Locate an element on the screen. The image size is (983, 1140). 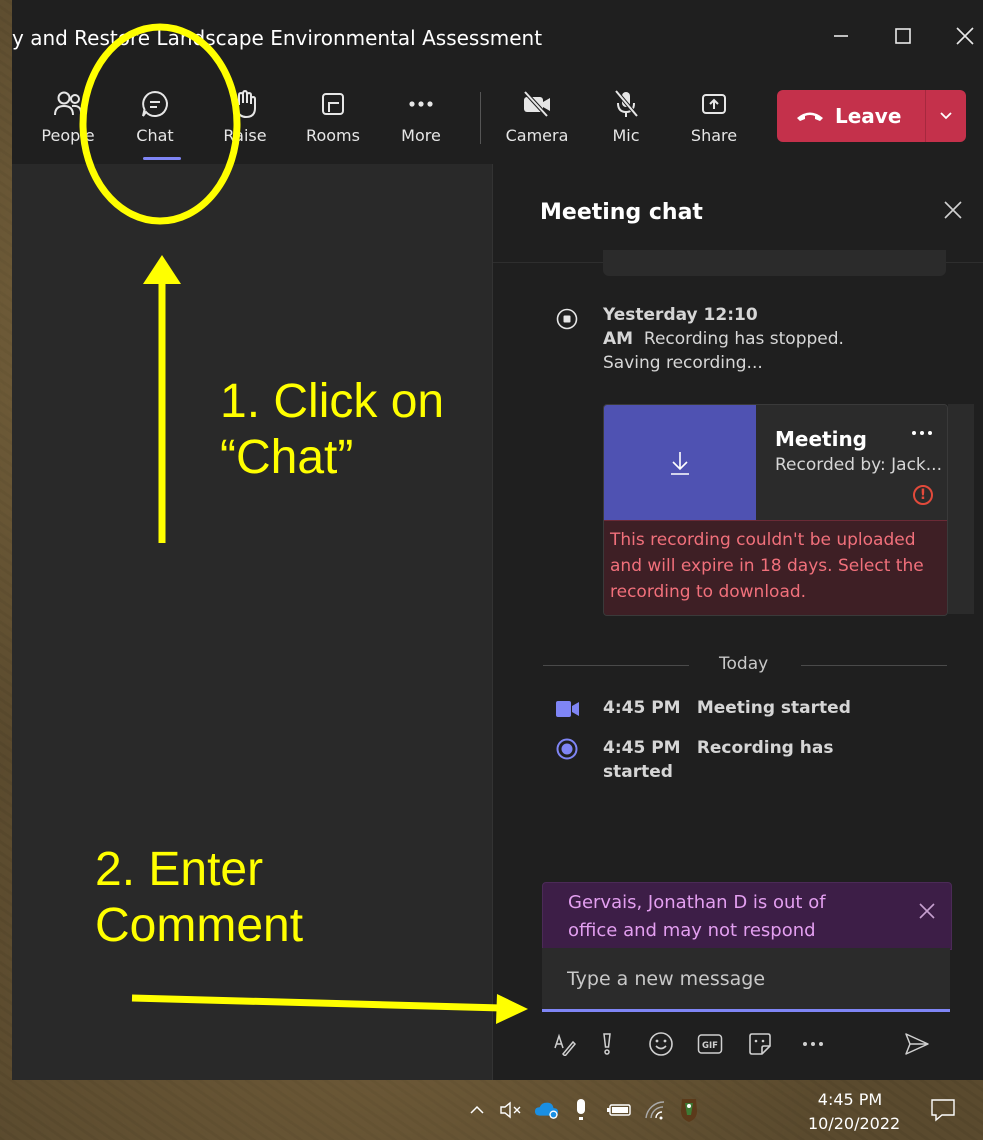
nps-app-button is located at coordinates (689, 1110).